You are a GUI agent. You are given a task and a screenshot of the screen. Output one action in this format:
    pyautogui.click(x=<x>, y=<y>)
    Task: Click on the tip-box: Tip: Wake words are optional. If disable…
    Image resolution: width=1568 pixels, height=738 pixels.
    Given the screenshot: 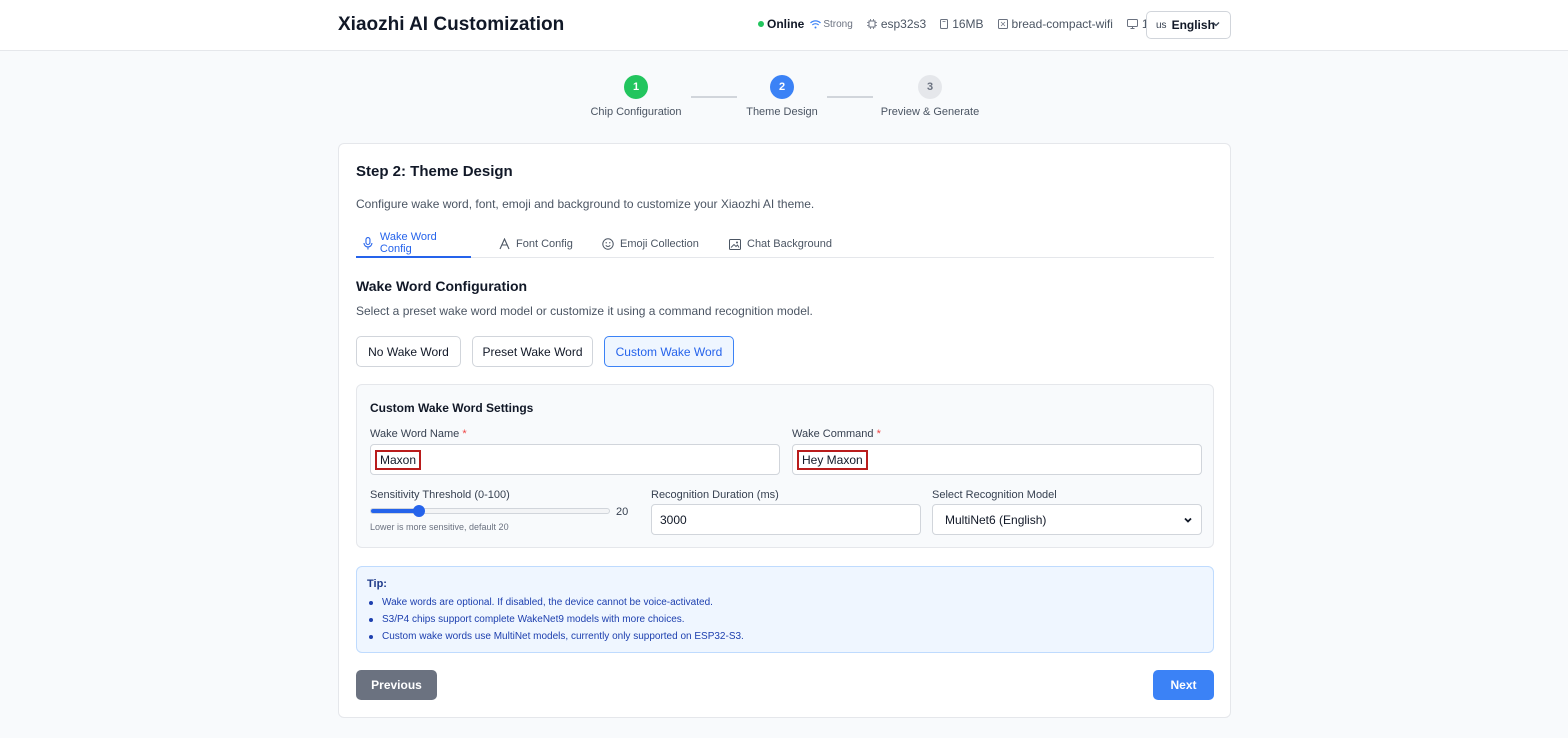 What is the action you would take?
    pyautogui.click(x=785, y=609)
    